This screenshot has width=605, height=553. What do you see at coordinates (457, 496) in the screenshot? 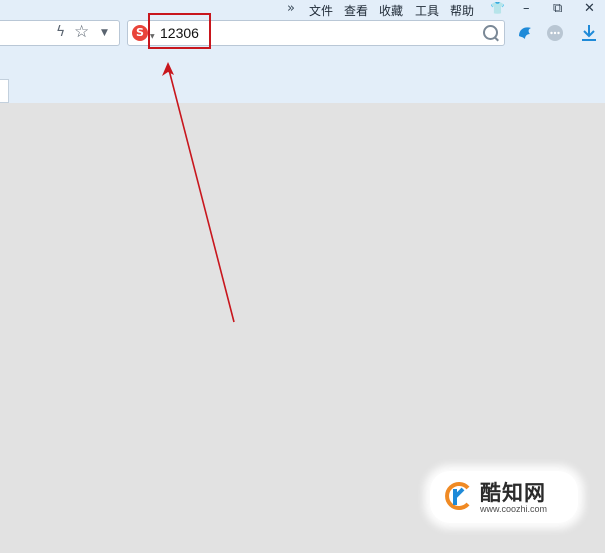
I see `coozhi-logo-icon` at bounding box center [457, 496].